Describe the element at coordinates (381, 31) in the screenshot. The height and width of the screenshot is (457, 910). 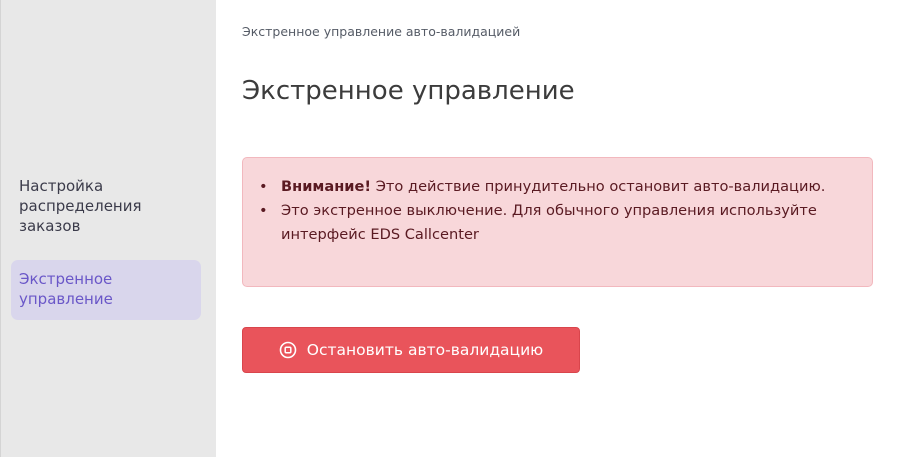
I see `breadcrumb: Экстренное управление авто-валидацией` at that location.